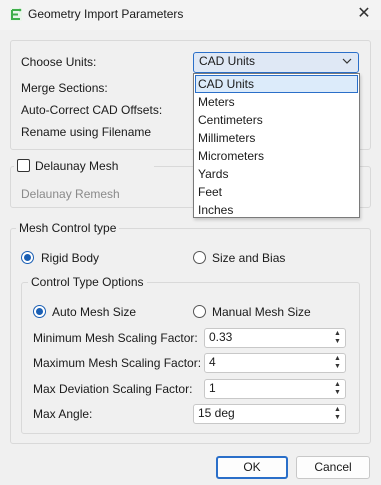  I want to click on merge-sections-label: Merge Sections:, so click(64, 88).